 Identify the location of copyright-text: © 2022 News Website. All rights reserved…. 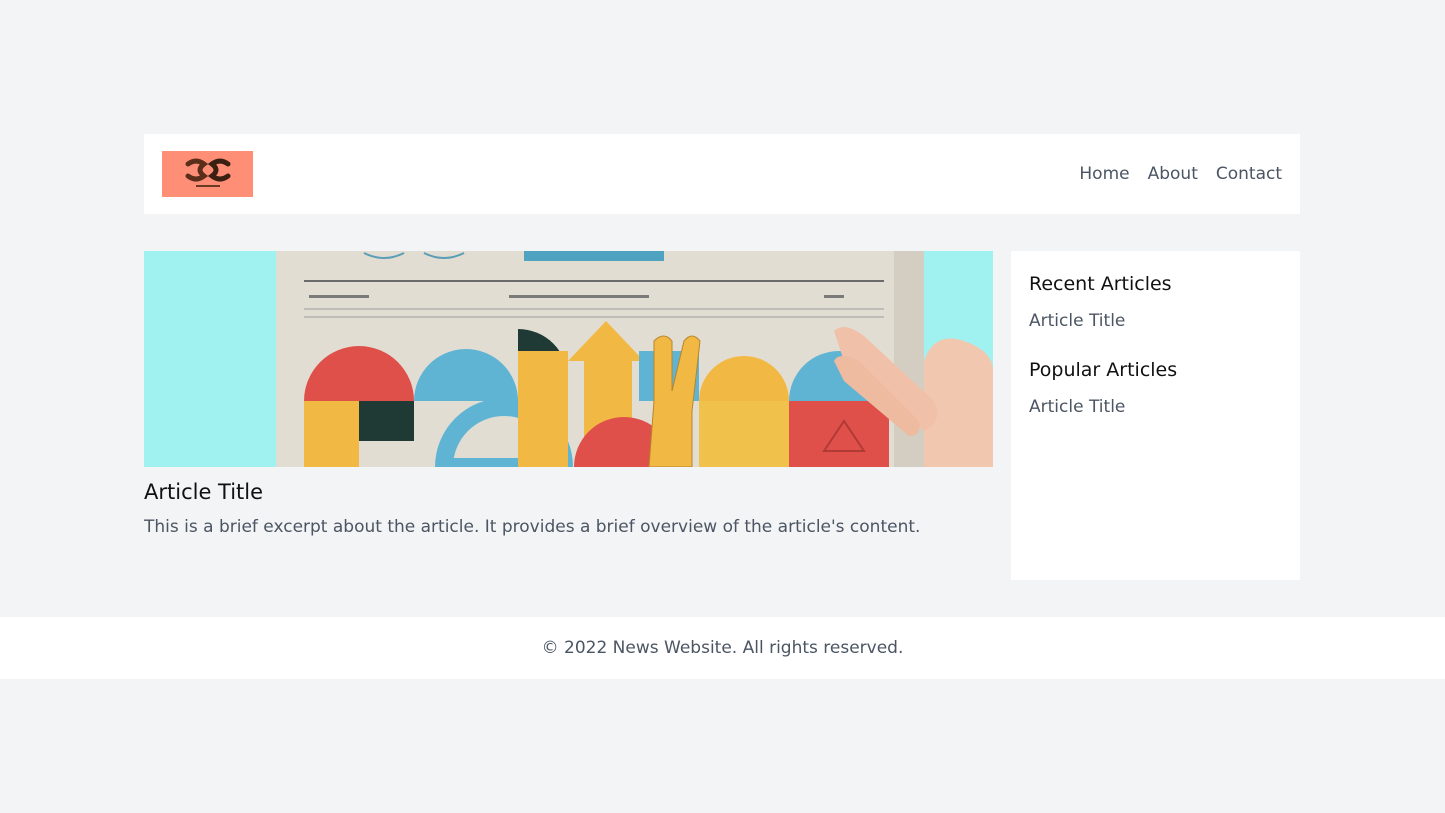
(722, 648).